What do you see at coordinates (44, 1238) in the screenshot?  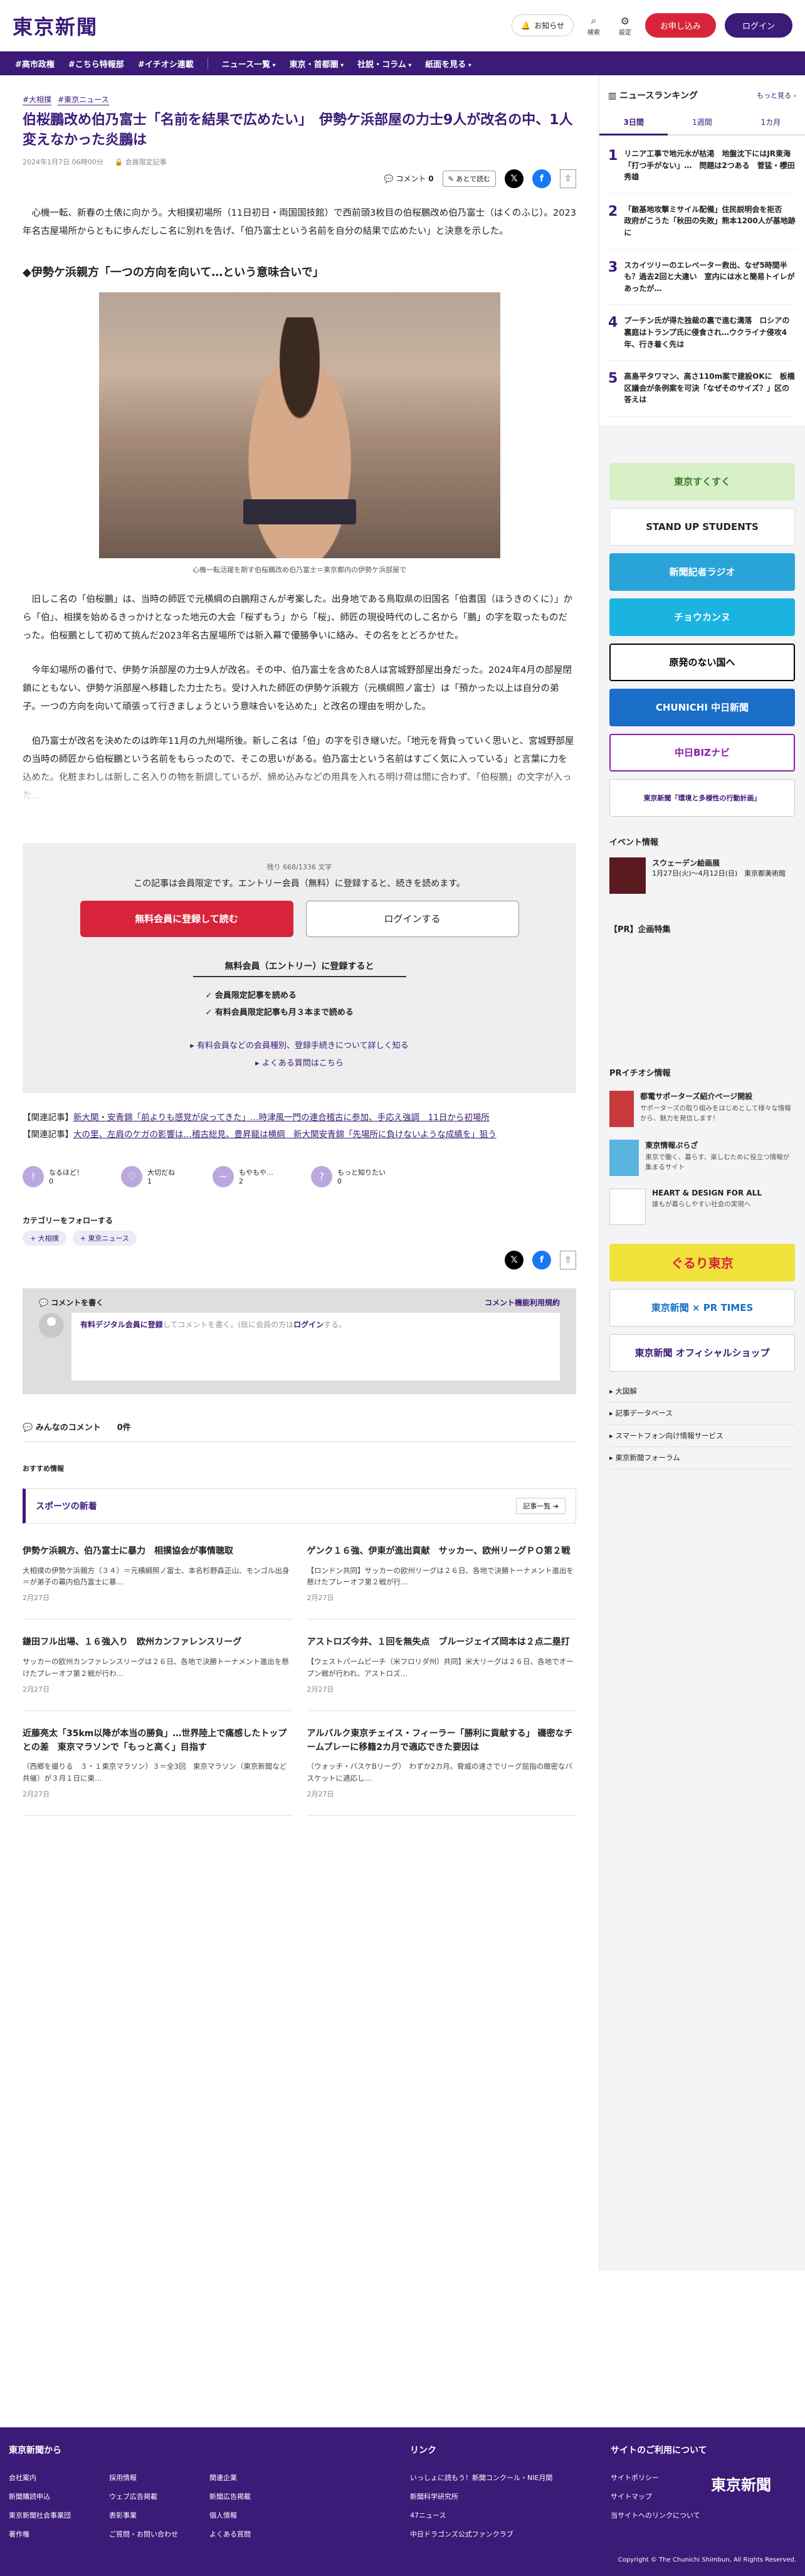 I see `follow-category: + 大相撲` at bounding box center [44, 1238].